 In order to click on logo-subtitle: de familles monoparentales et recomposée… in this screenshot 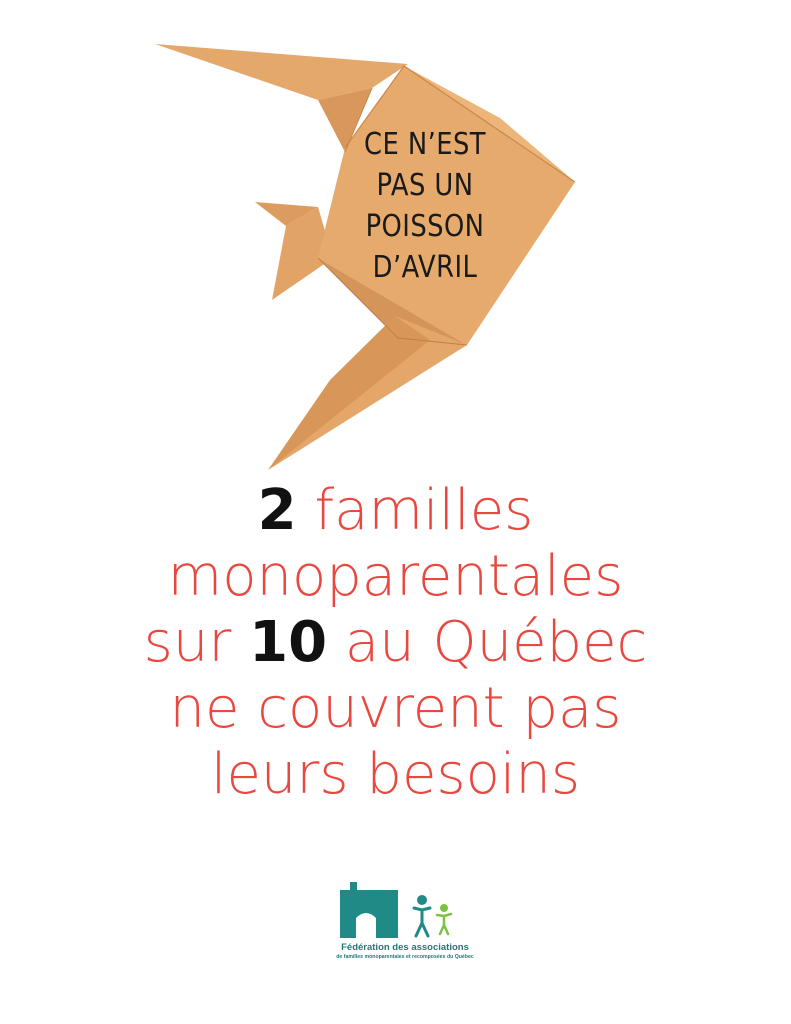, I will do `click(405, 957)`.